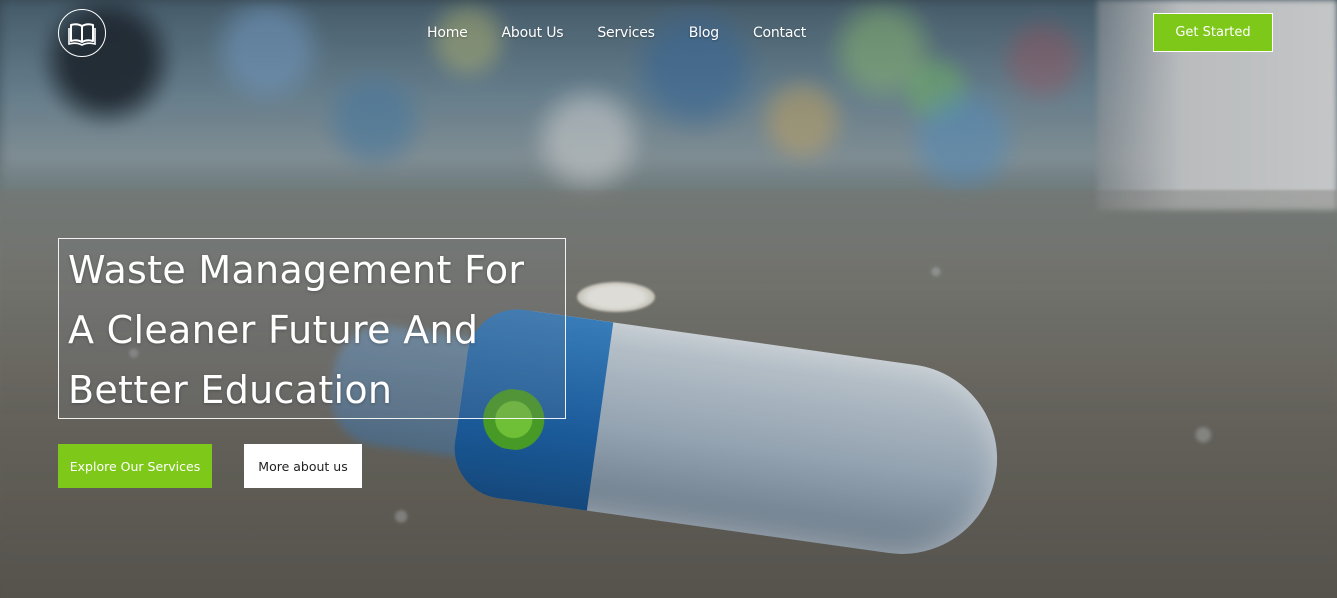 This screenshot has height=598, width=1337. What do you see at coordinates (779, 33) in the screenshot?
I see `nav-contact: Contact` at bounding box center [779, 33].